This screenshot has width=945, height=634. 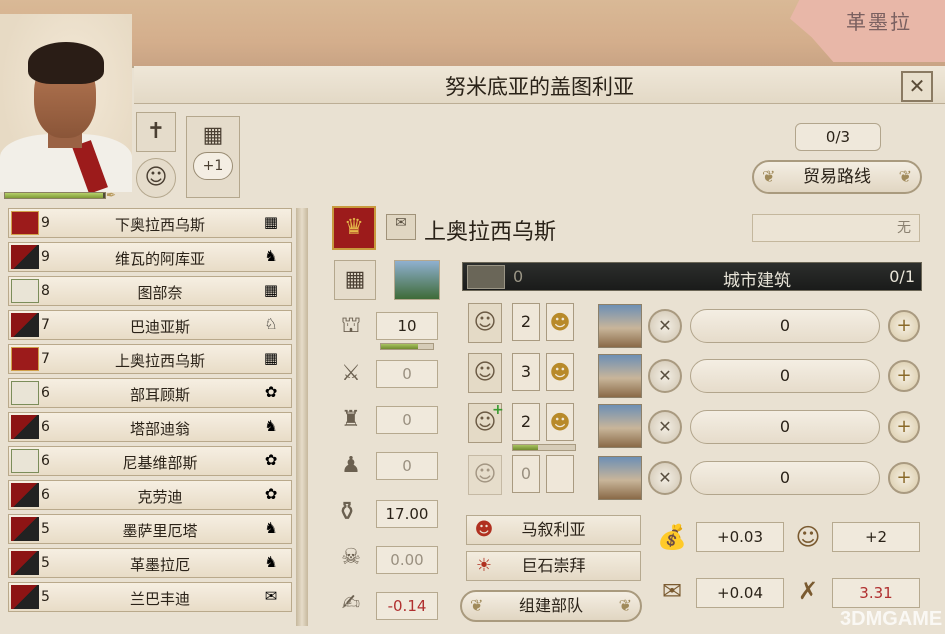 I want to click on rome-eagle-banner-icon: ♛, so click(x=354, y=228).